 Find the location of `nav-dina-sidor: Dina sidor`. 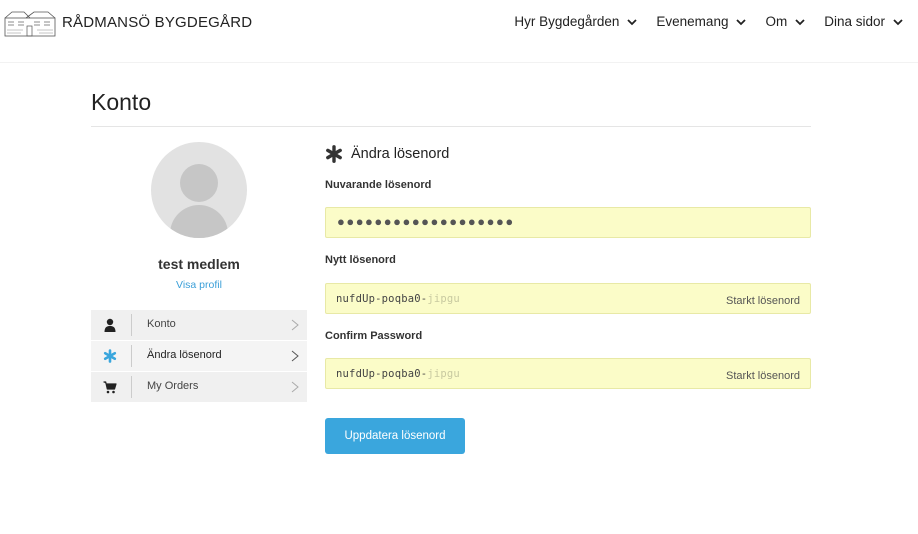

nav-dina-sidor: Dina sidor is located at coordinates (864, 21).